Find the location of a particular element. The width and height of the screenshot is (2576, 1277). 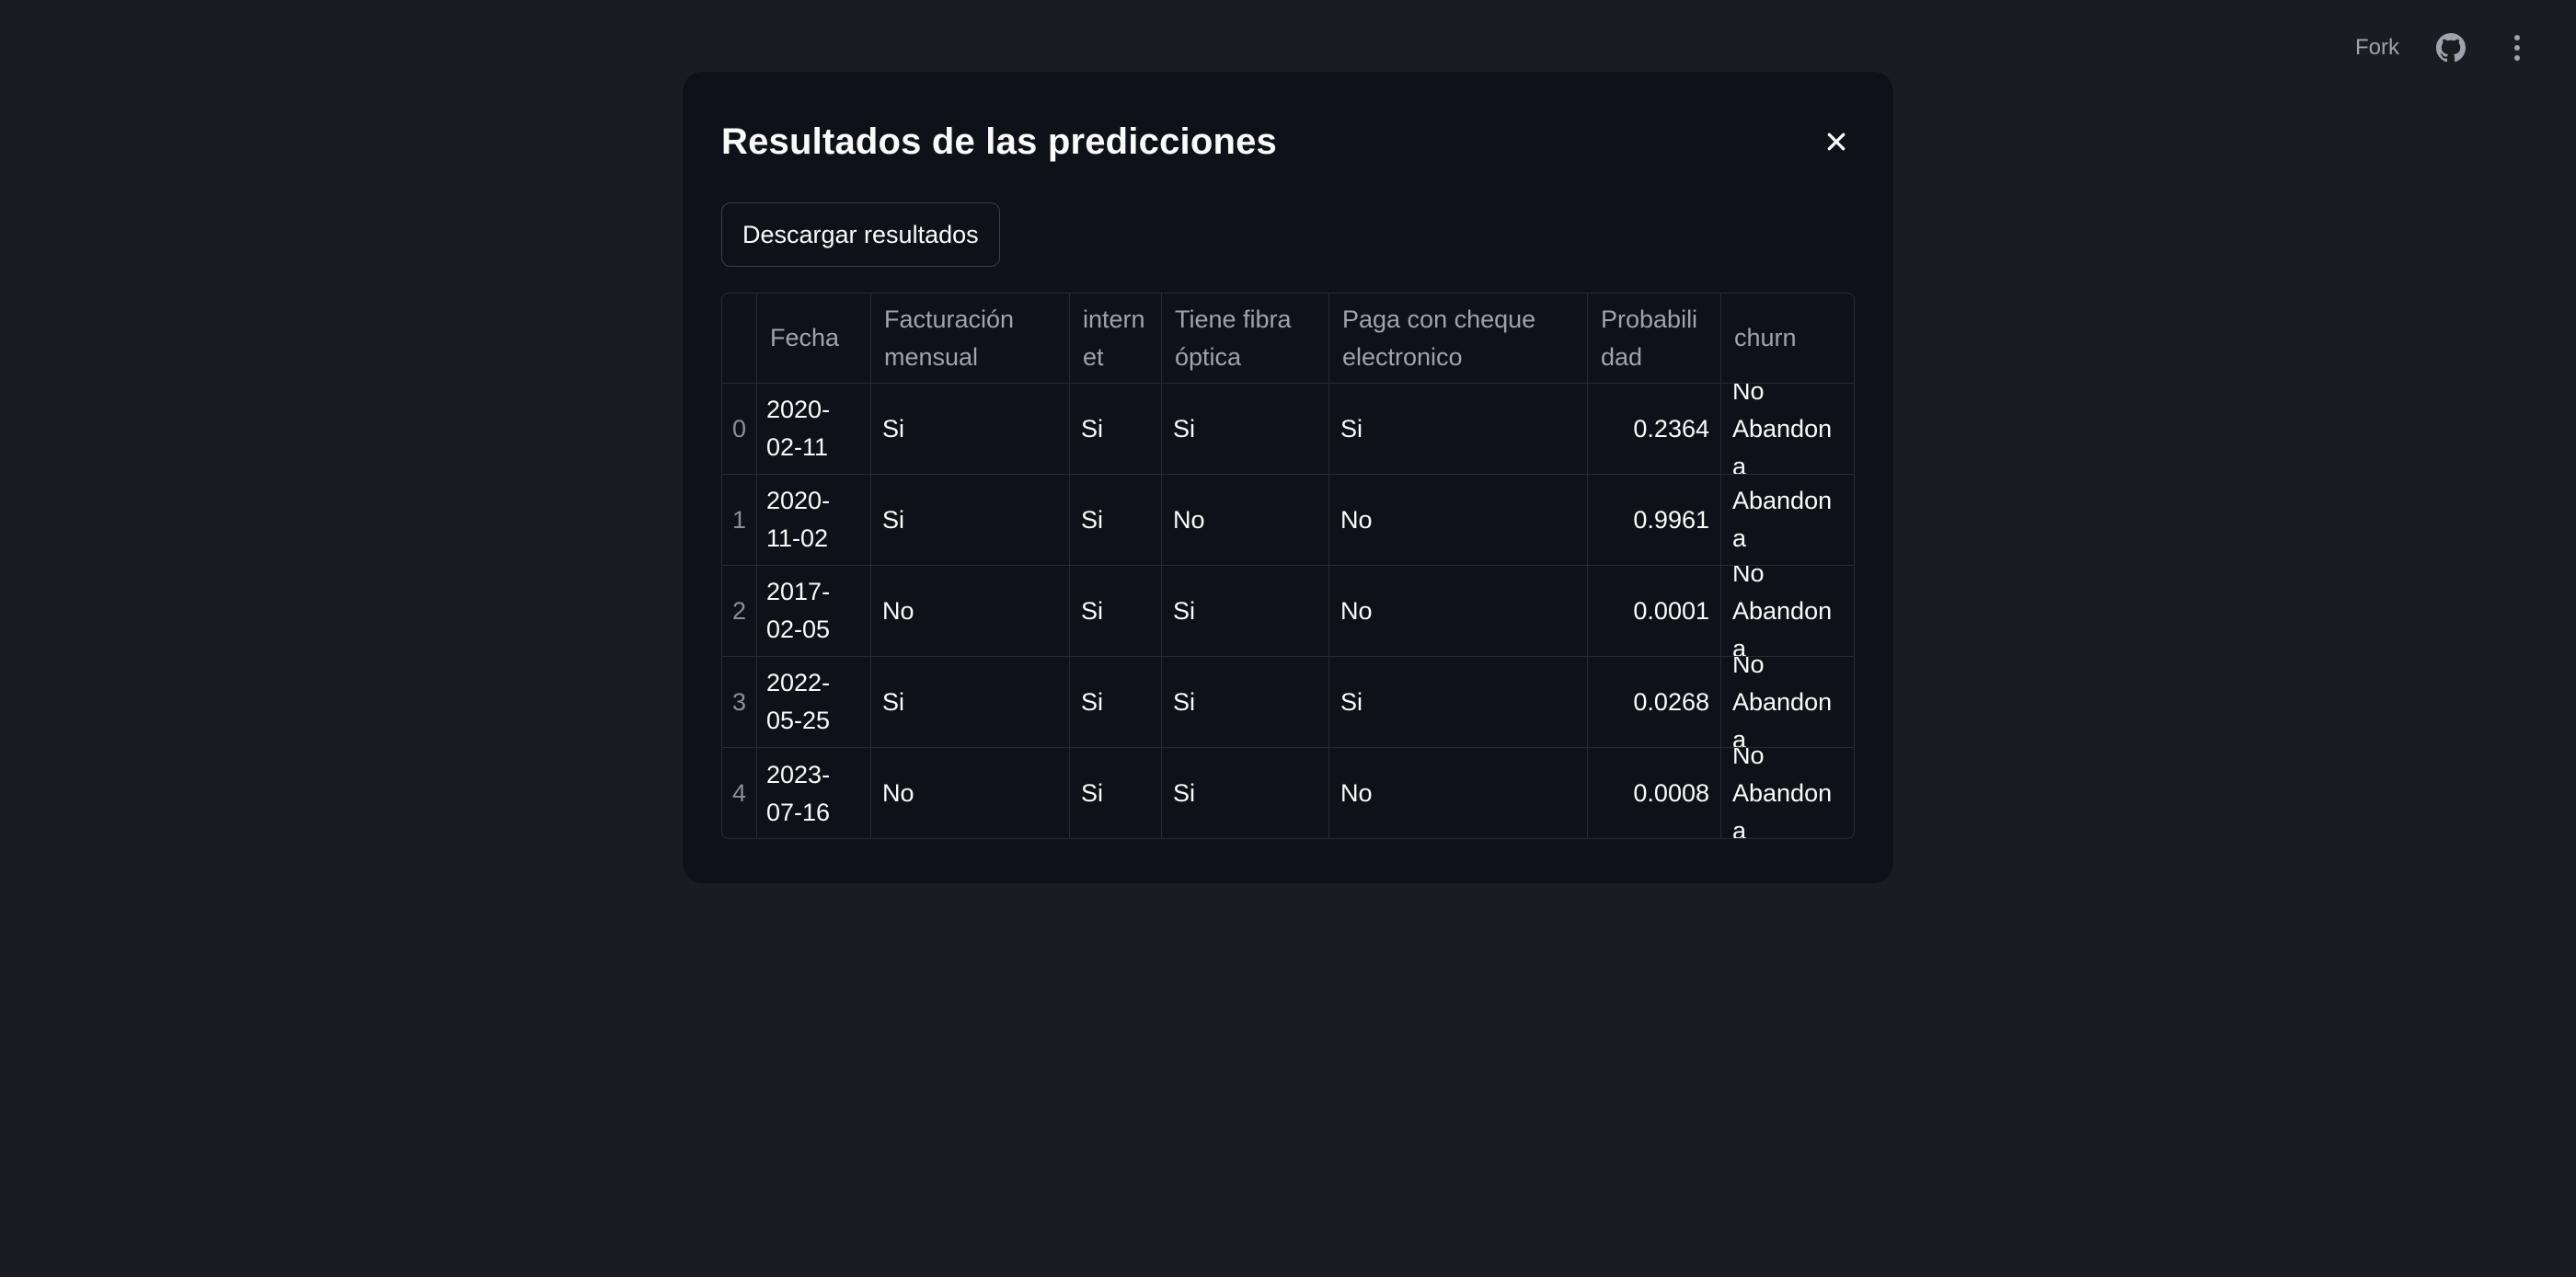

cell-fecha: 2020-11-02 is located at coordinates (814, 520).